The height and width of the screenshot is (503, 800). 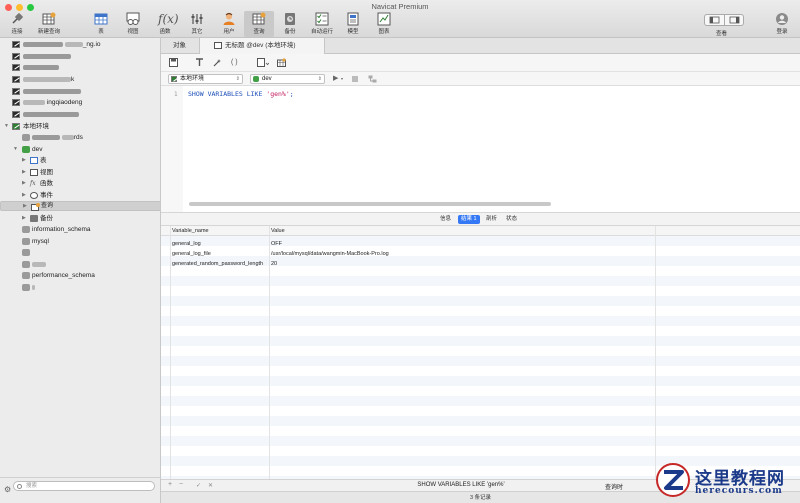 I want to click on tree-item-events: ▶ 事件, so click(x=80, y=195).